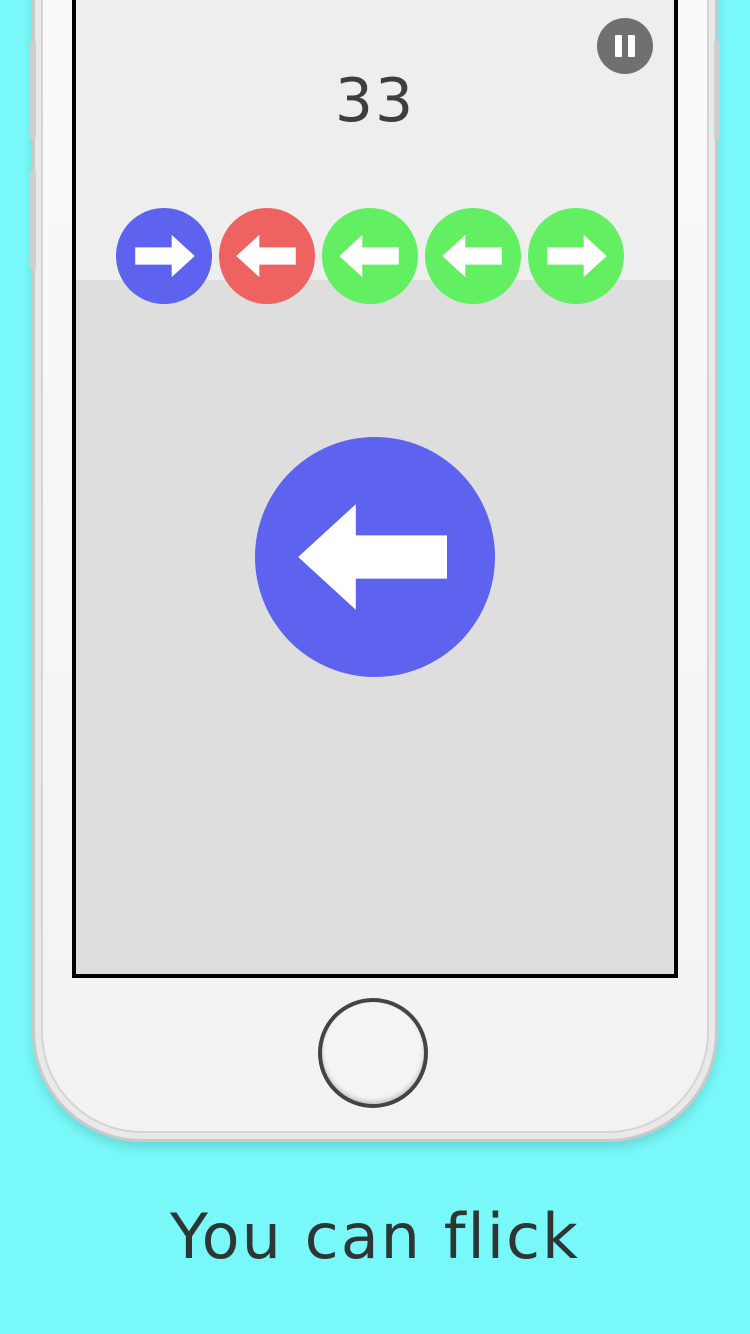  I want to click on score: 33, so click(375, 101).